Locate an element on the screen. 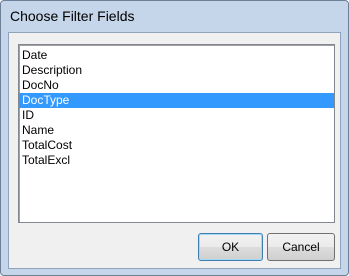 The width and height of the screenshot is (349, 276). list-item-docno: DocNo is located at coordinates (176, 85).